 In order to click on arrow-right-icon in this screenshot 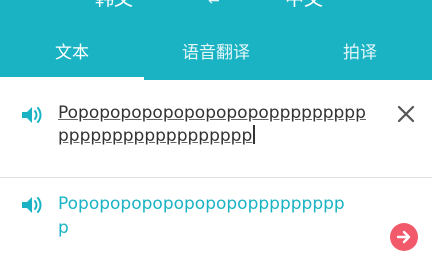, I will do `click(404, 237)`.